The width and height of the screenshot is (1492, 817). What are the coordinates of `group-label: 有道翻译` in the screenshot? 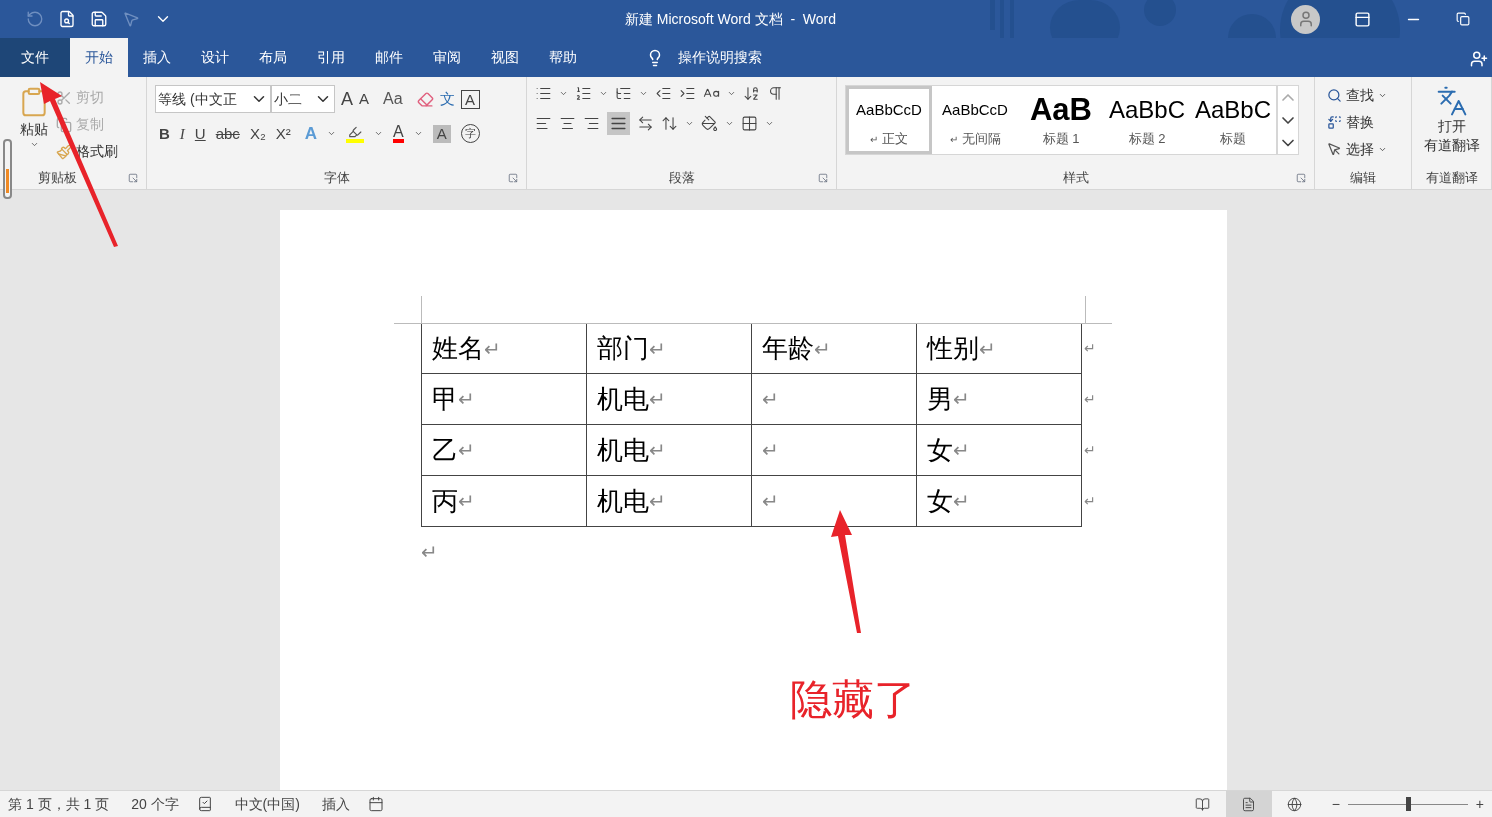 It's located at (1451, 178).